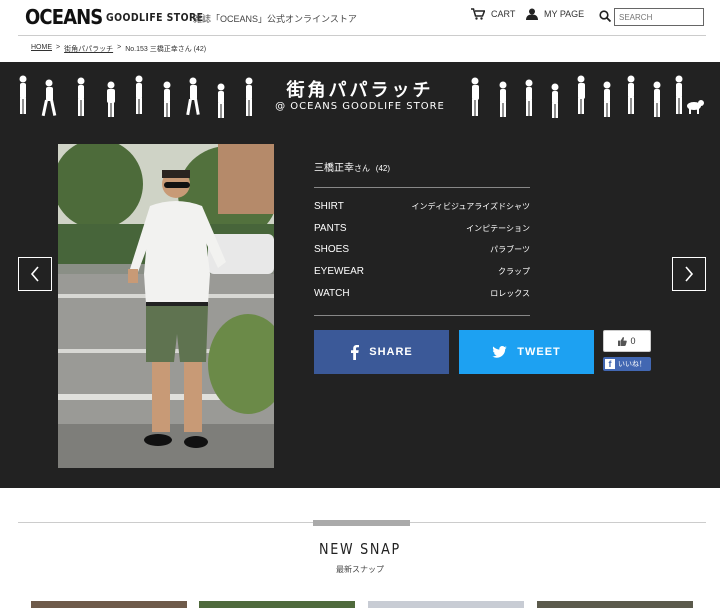 This screenshot has width=720, height=608. What do you see at coordinates (422, 271) in the screenshot?
I see `spec-row: EYEWEAR クラップ` at bounding box center [422, 271].